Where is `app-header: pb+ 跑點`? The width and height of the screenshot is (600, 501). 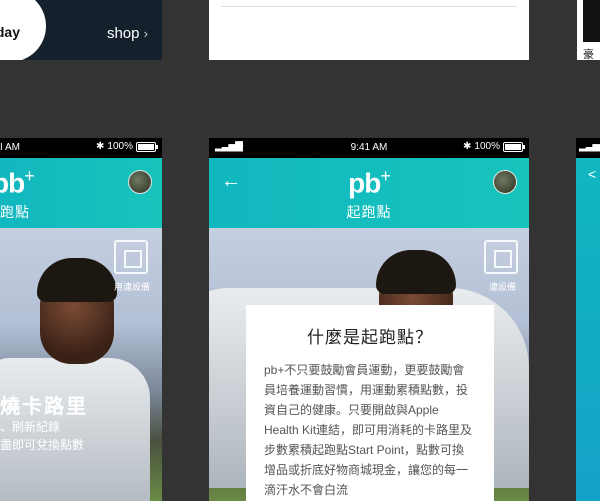 app-header: pb+ 跑點 is located at coordinates (81, 193).